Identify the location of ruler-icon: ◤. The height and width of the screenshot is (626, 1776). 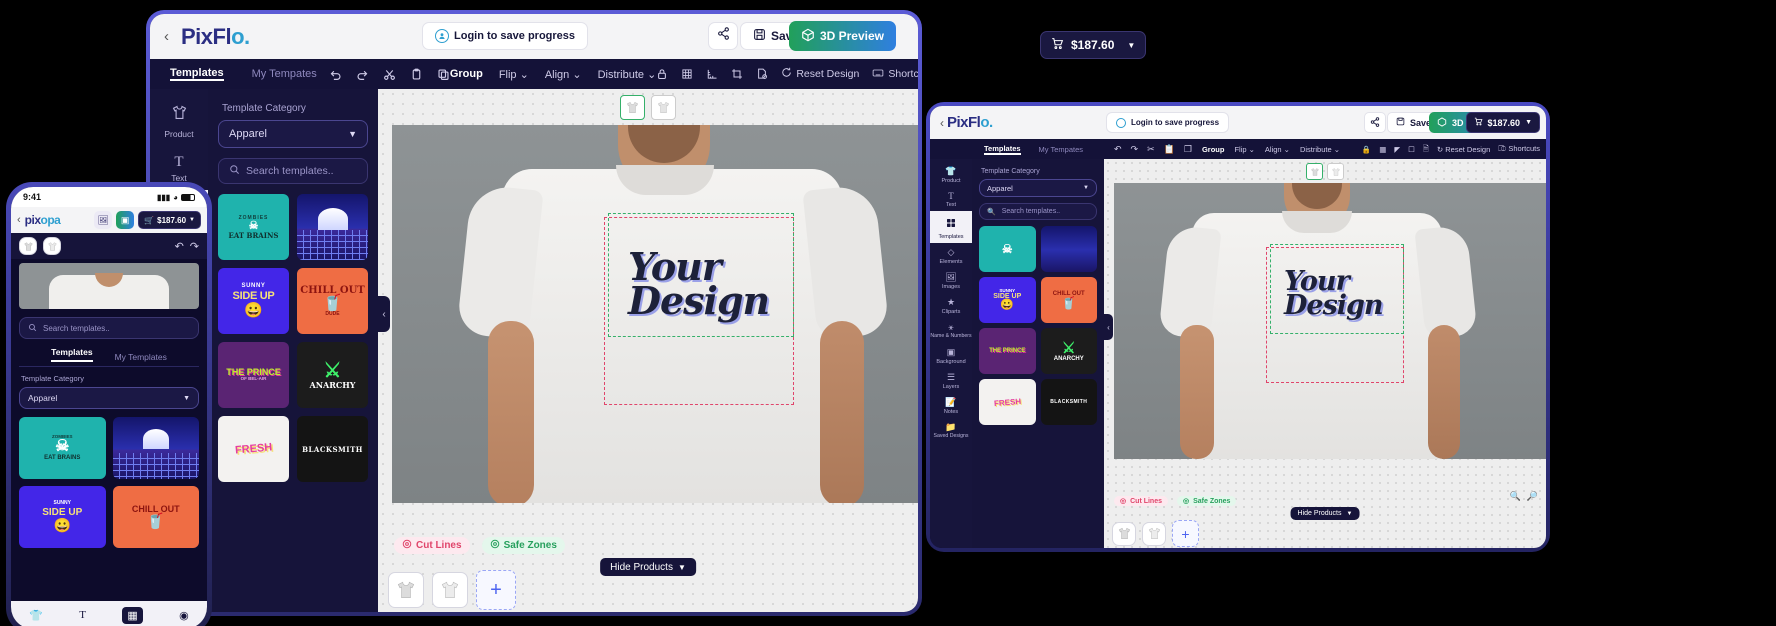
(1397, 149).